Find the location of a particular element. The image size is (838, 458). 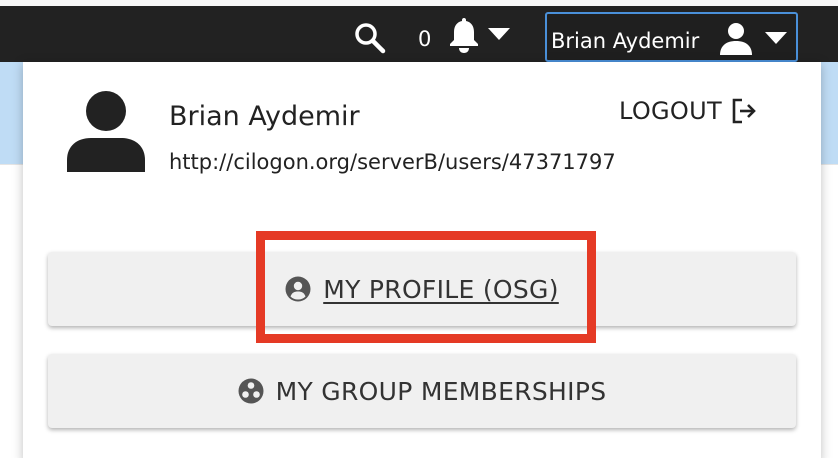

logout-button: LOGOUT is located at coordinates (688, 111).